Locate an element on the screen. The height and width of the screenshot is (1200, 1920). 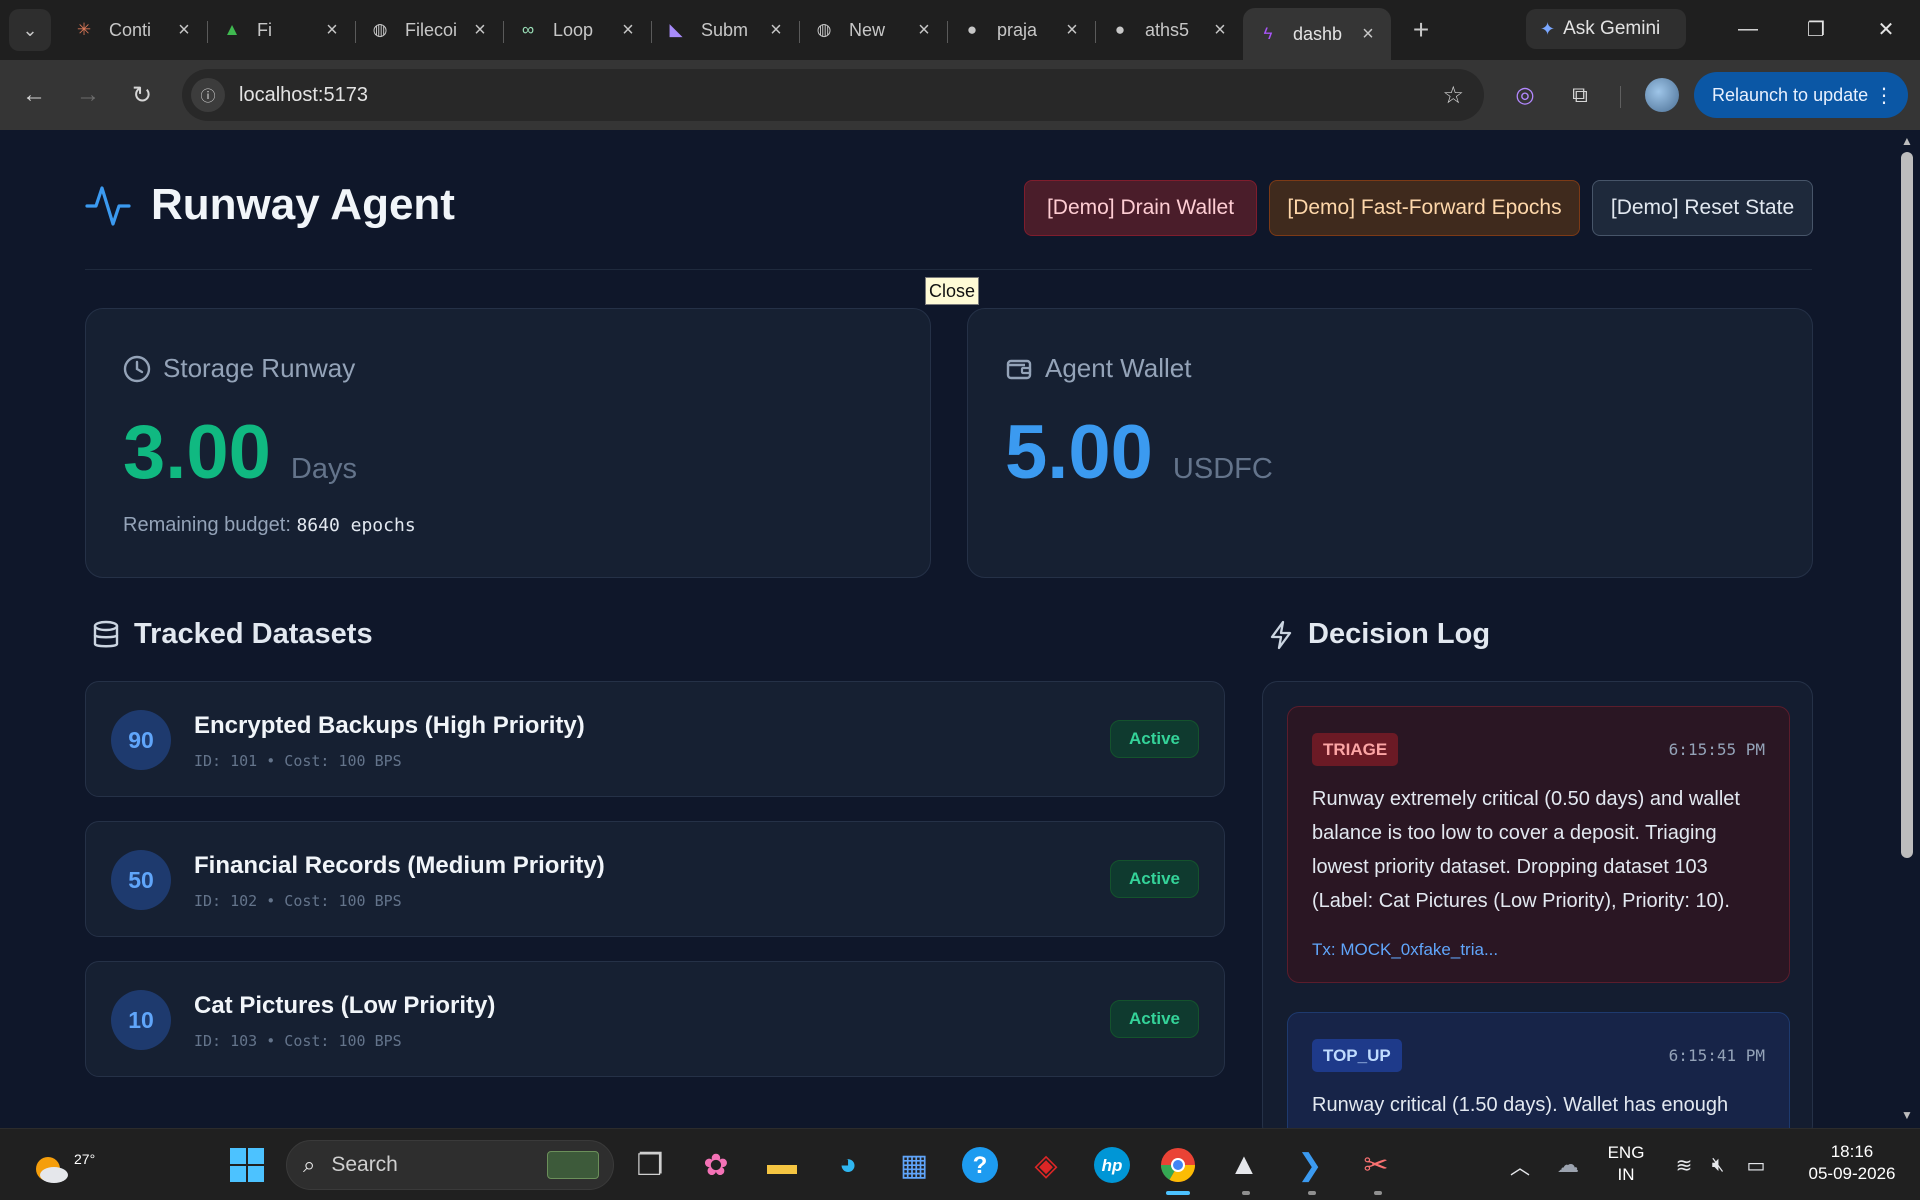
hp-logo-icon: hp is located at coordinates (1112, 1165).